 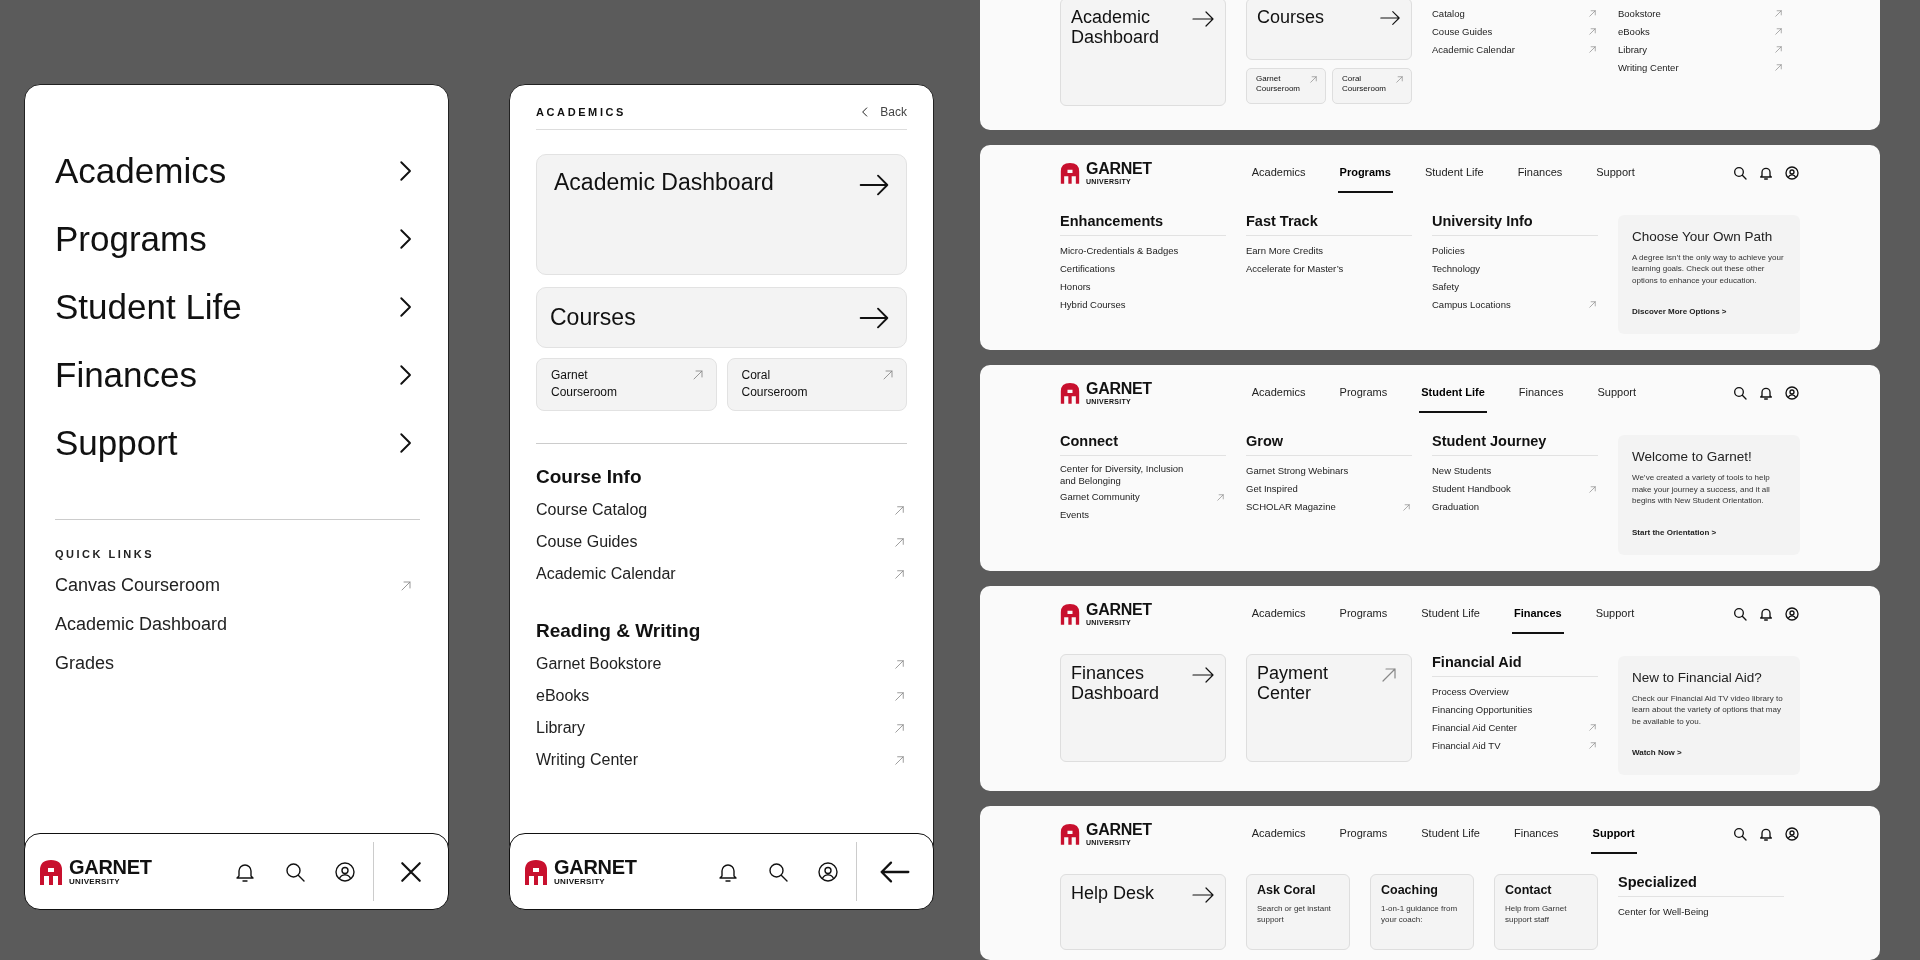 I want to click on building-icon, so click(x=1070, y=834).